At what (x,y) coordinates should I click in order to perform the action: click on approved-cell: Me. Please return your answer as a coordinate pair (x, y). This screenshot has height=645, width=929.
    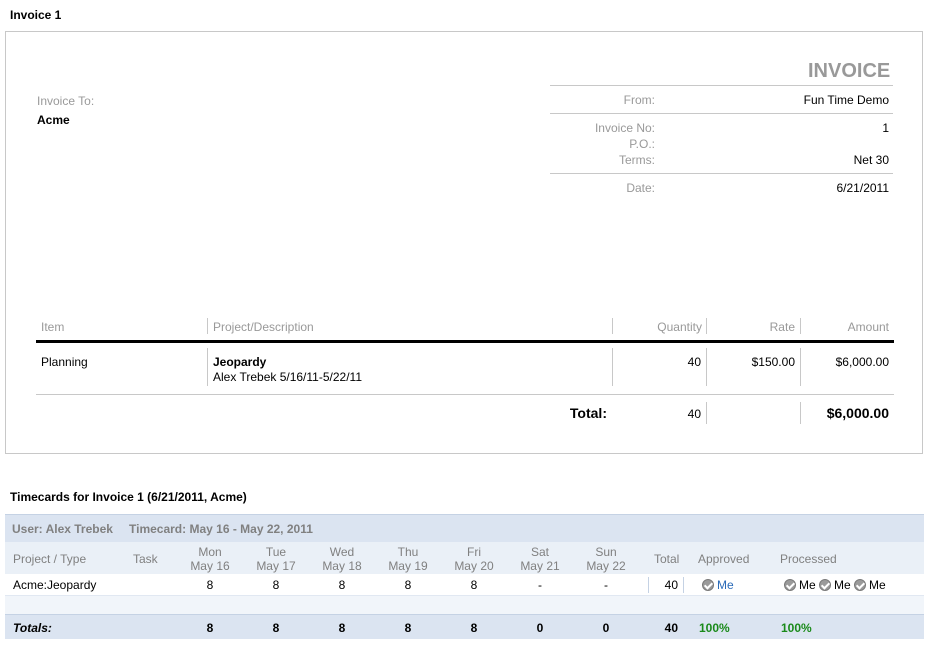
    Looking at the image, I should click on (718, 585).